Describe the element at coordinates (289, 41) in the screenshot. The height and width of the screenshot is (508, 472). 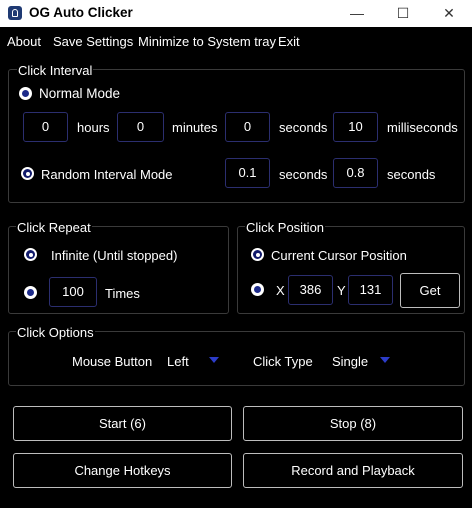
I see `menu-exit: Exit` at that location.